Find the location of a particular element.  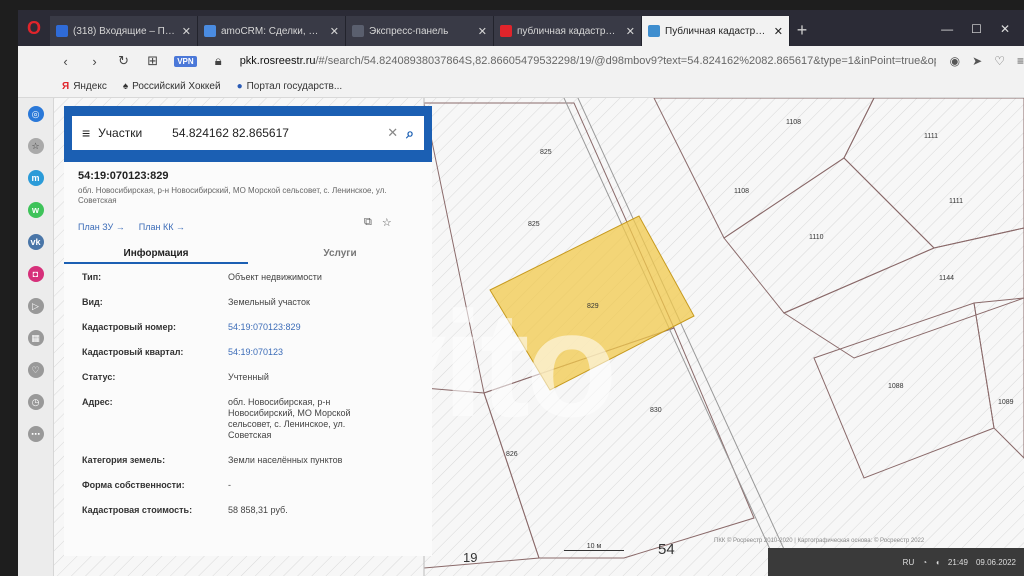

home-icon: ◎ is located at coordinates (35, 114).